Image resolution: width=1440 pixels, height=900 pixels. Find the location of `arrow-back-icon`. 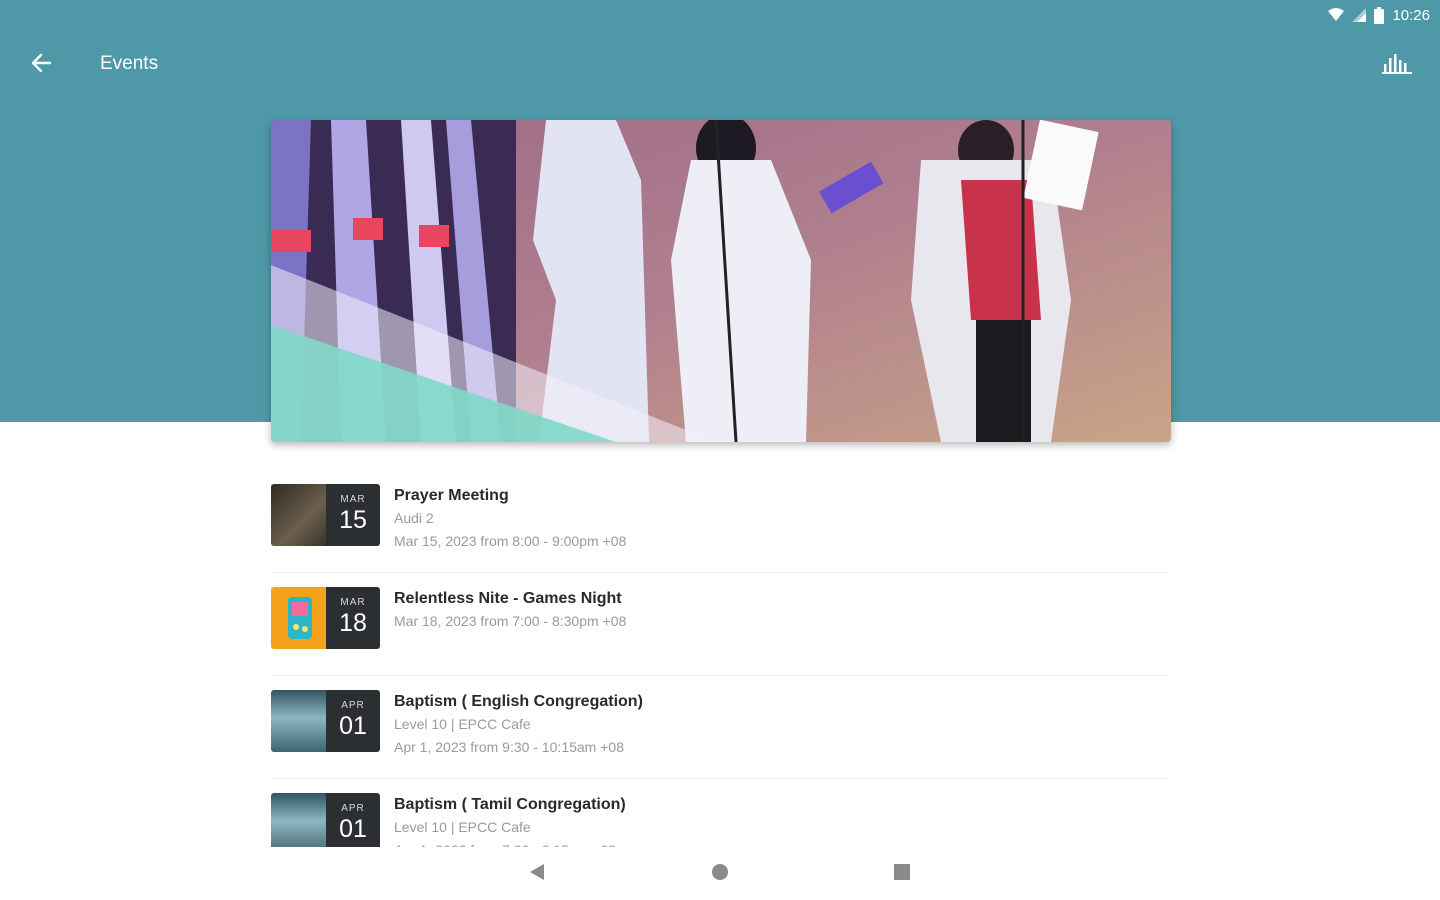

arrow-back-icon is located at coordinates (41, 65).